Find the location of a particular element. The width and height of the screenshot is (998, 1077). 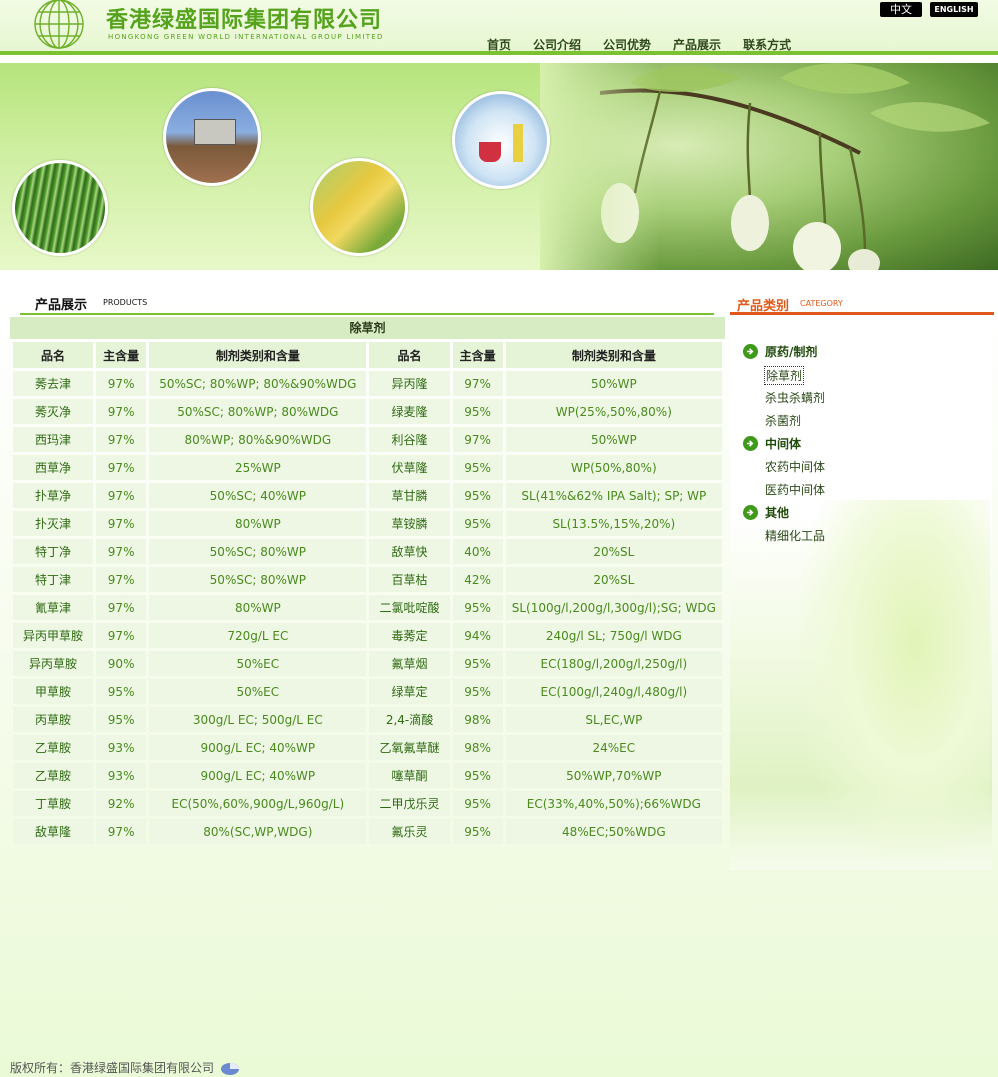

formulation-cell: 80%(SC,WP,WDG) is located at coordinates (258, 831).